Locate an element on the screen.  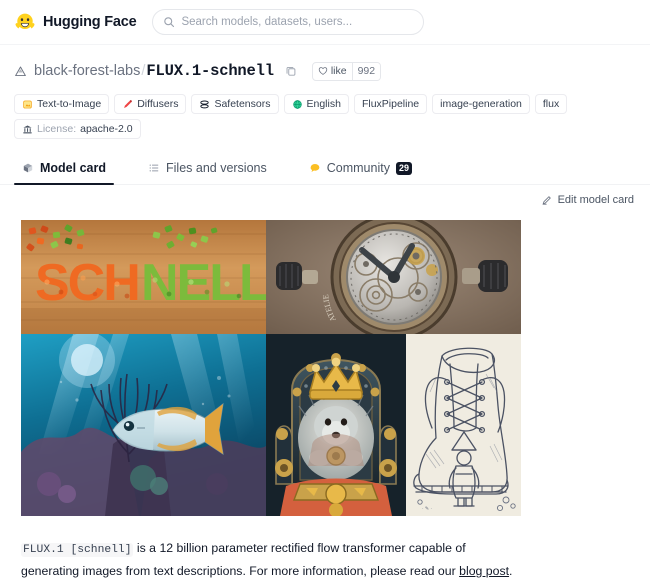
boot-sketch-illustration: · ✎ · is located at coordinates (463, 425).